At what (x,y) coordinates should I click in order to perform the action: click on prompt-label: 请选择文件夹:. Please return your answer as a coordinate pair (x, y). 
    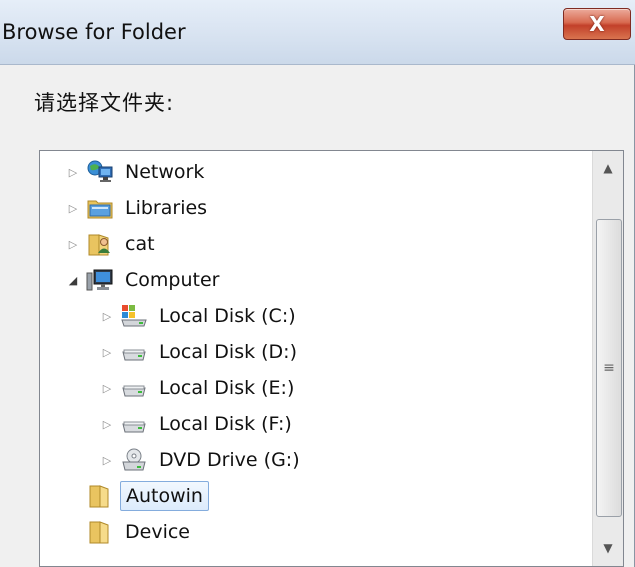
    Looking at the image, I should click on (104, 103).